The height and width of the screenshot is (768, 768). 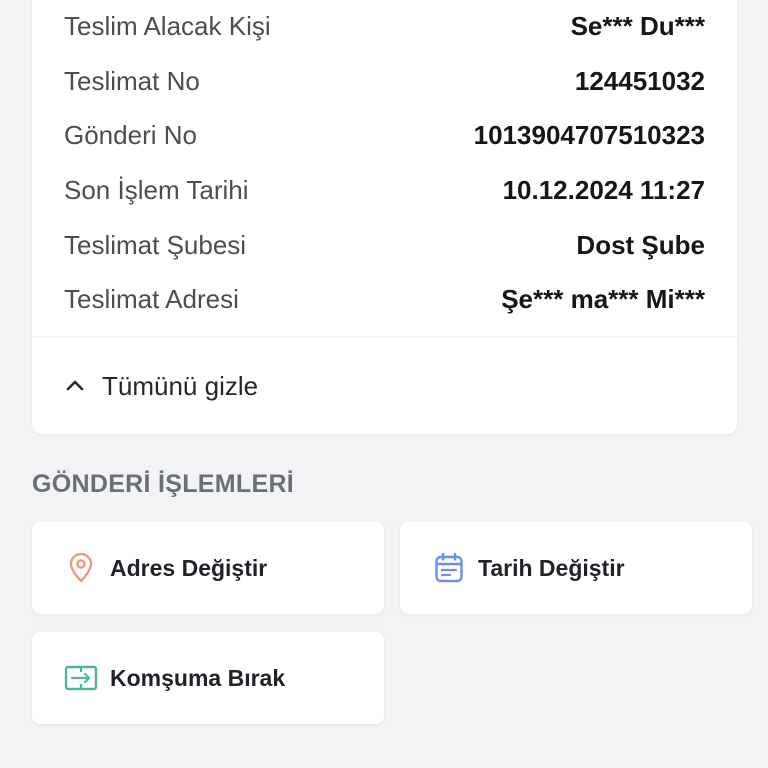 I want to click on detail-value: Şe*** ma*** Mi***, so click(x=603, y=298).